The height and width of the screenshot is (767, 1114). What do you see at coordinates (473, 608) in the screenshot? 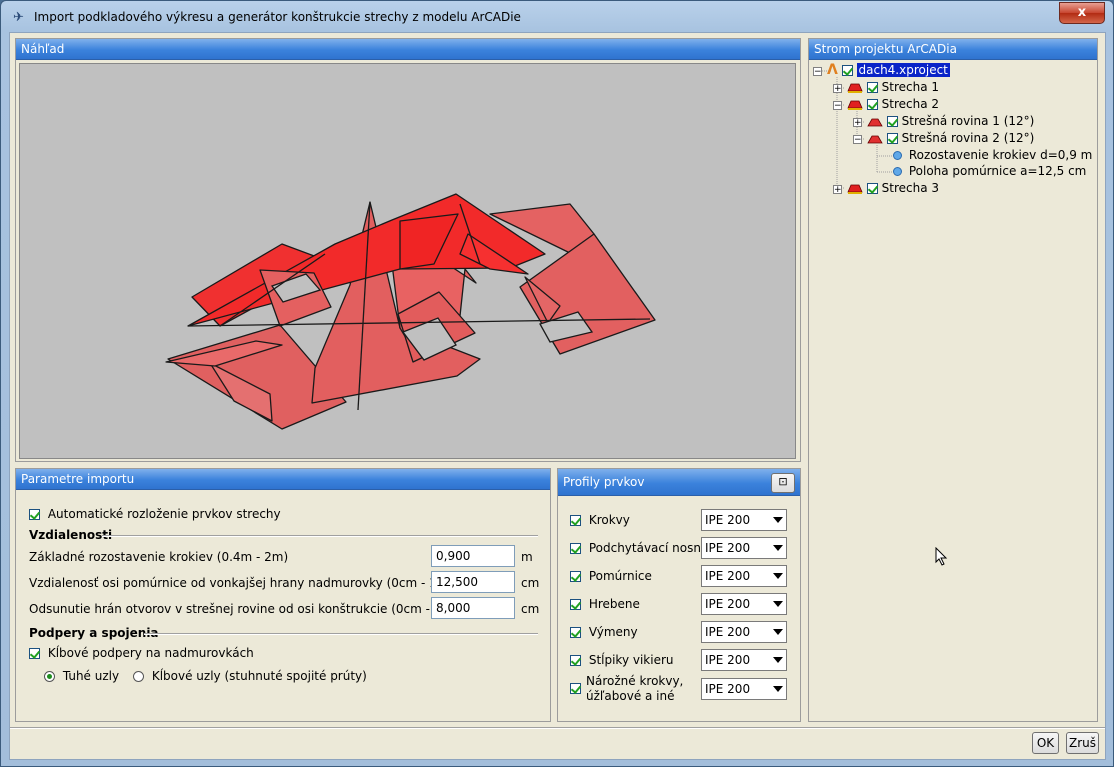
I see `openings-offset-field` at bounding box center [473, 608].